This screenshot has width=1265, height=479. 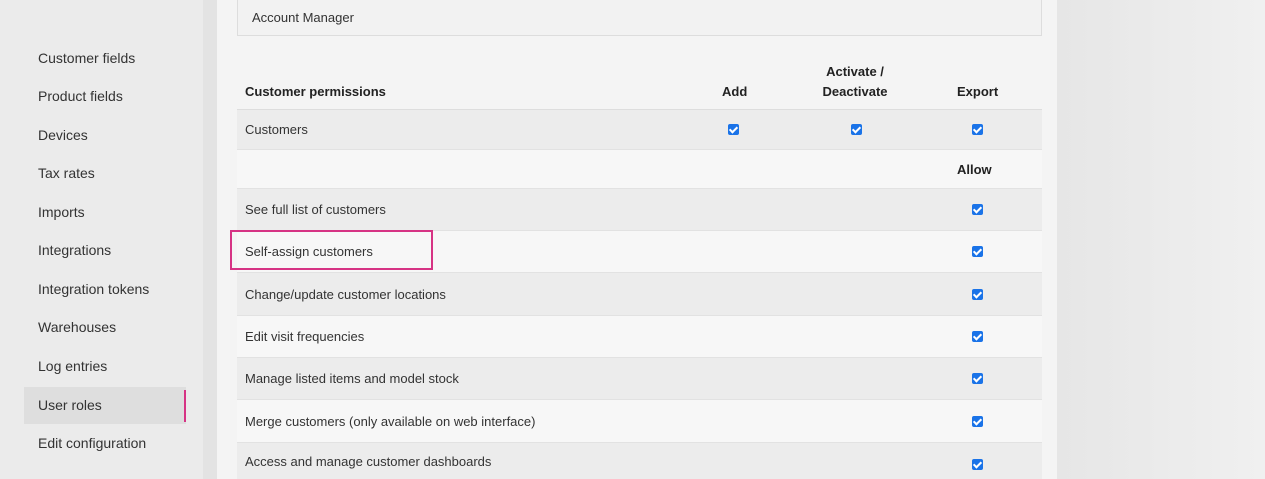 What do you see at coordinates (105, 405) in the screenshot?
I see `sidebar-item-user-roles: User roles` at bounding box center [105, 405].